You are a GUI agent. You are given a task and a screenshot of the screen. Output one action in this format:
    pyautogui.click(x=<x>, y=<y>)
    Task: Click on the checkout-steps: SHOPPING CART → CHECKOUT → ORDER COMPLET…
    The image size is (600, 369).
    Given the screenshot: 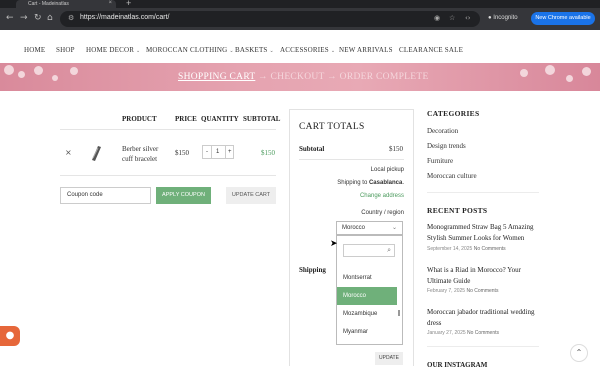 What is the action you would take?
    pyautogui.click(x=303, y=77)
    